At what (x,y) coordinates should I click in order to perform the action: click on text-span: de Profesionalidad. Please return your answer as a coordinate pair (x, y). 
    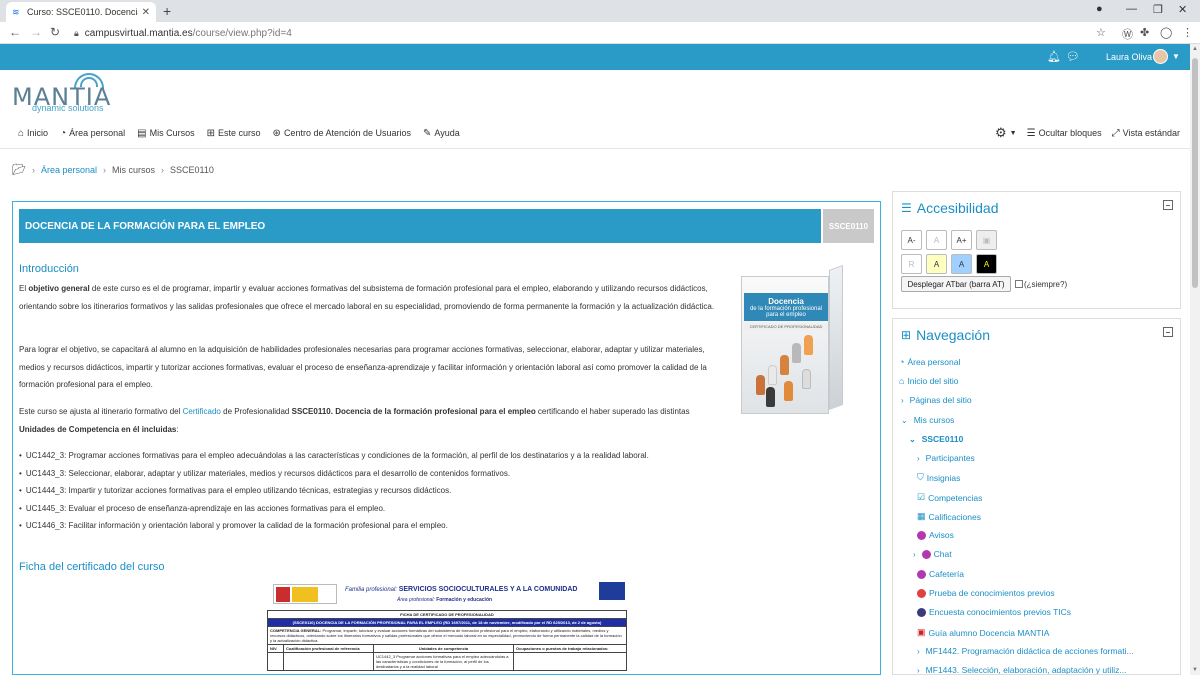
    Looking at the image, I should click on (256, 411).